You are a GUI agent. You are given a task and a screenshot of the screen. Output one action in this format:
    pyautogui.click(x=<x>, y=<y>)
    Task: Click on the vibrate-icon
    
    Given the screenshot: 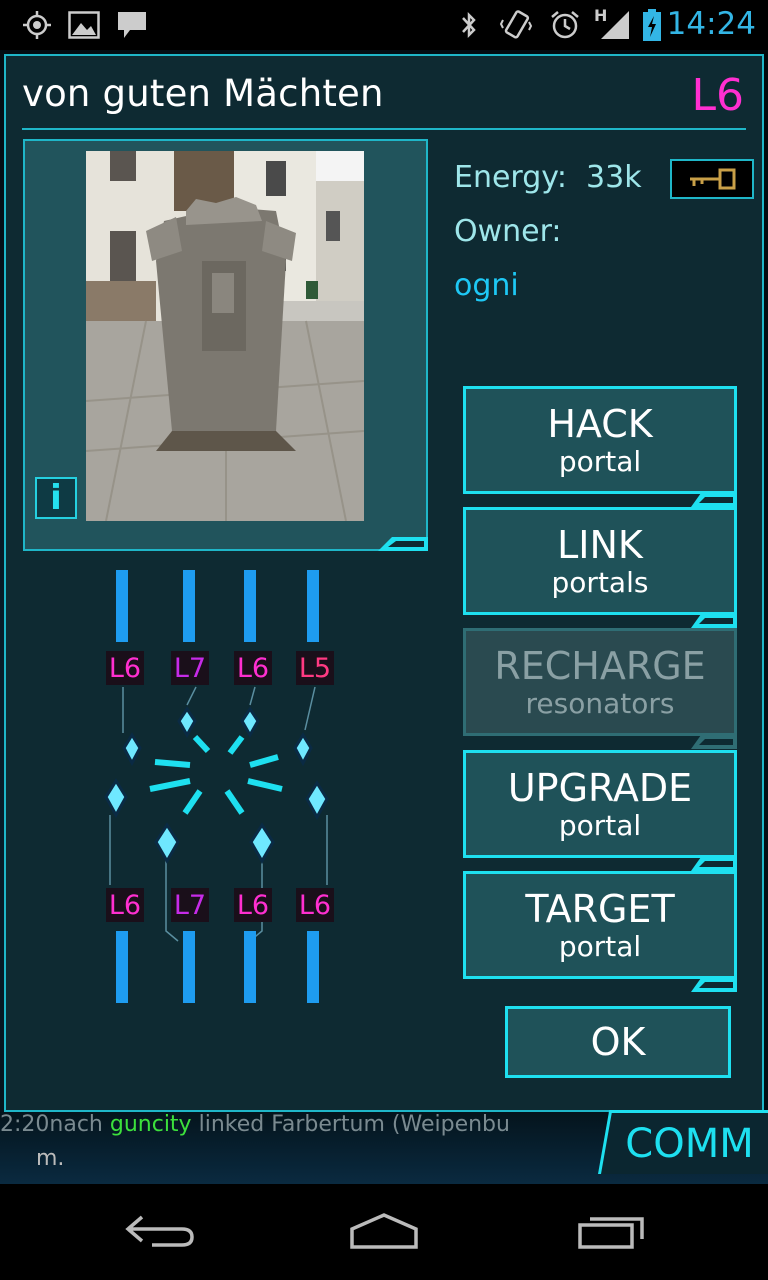 What is the action you would take?
    pyautogui.click(x=516, y=25)
    